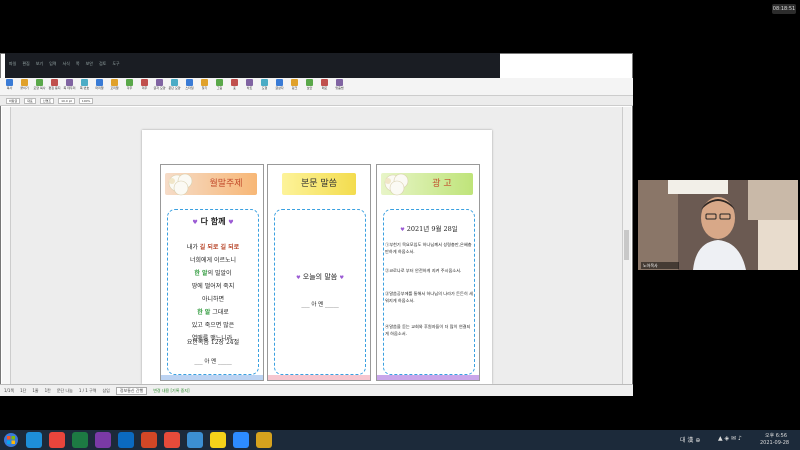 Image resolution: width=800 pixels, height=450 pixels. Describe the element at coordinates (106, 390) in the screenshot. I see `status-item: 삽입` at that location.